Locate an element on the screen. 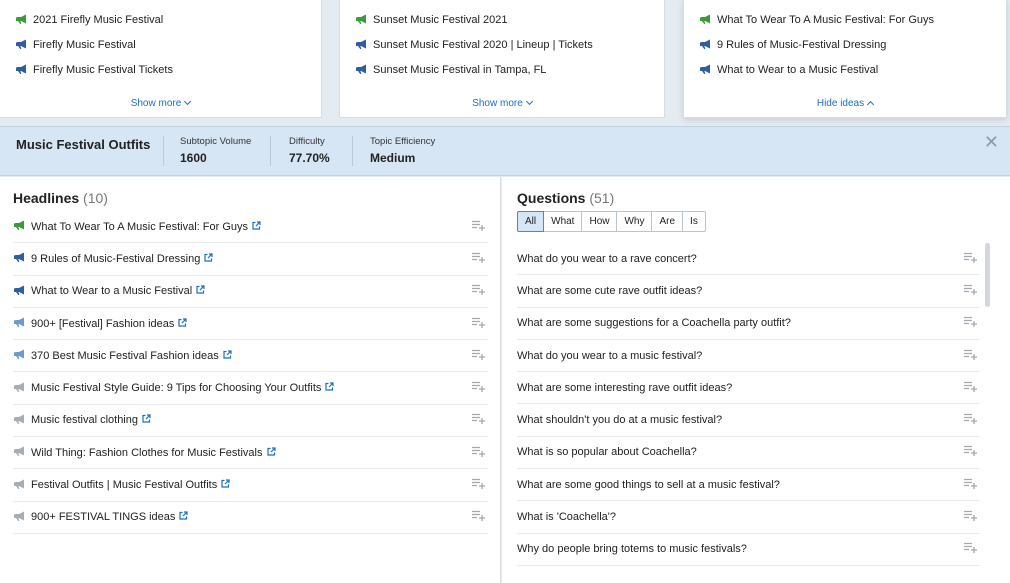  question-text: What is so popular about Coachella? is located at coordinates (607, 452).